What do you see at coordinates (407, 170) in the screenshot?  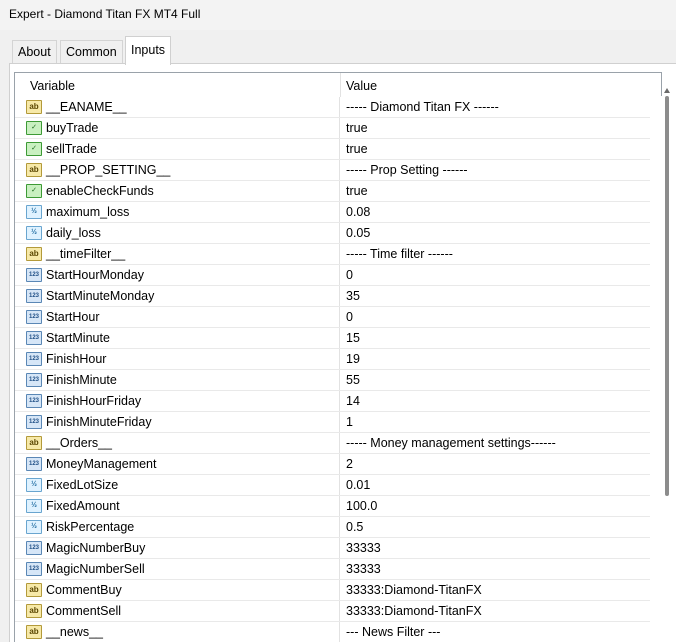 I see `variable-value: ----- Prop Setting ------` at bounding box center [407, 170].